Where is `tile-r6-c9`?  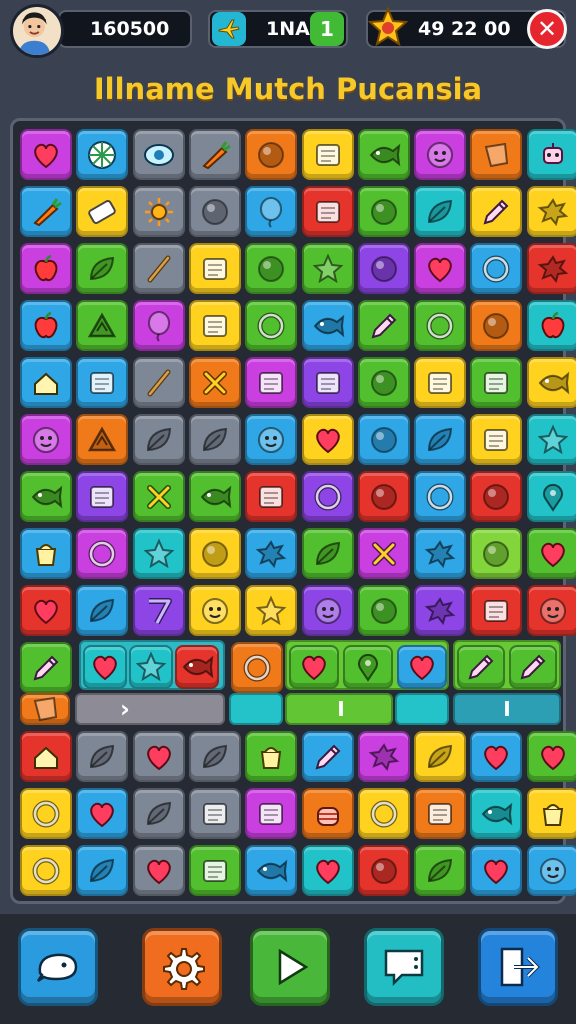 tile-r6-c9 is located at coordinates (496, 439).